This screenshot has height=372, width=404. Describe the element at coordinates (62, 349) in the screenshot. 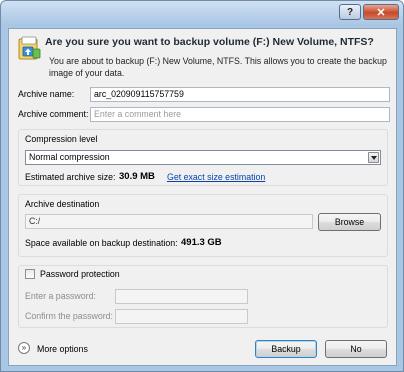

I see `more-options-link: More options` at that location.